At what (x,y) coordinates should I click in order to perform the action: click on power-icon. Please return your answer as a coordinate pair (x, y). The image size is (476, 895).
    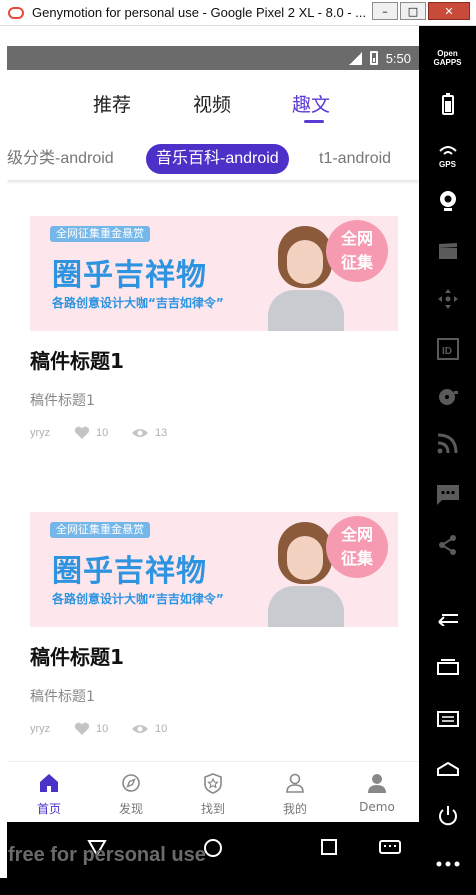
    Looking at the image, I should click on (447, 816).